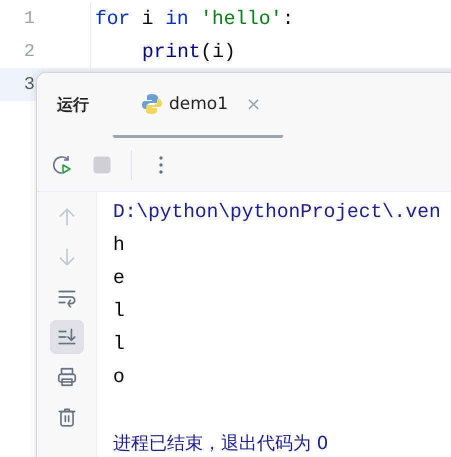 The width and height of the screenshot is (451, 457). I want to click on run-tab: demo1 ×, so click(198, 105).